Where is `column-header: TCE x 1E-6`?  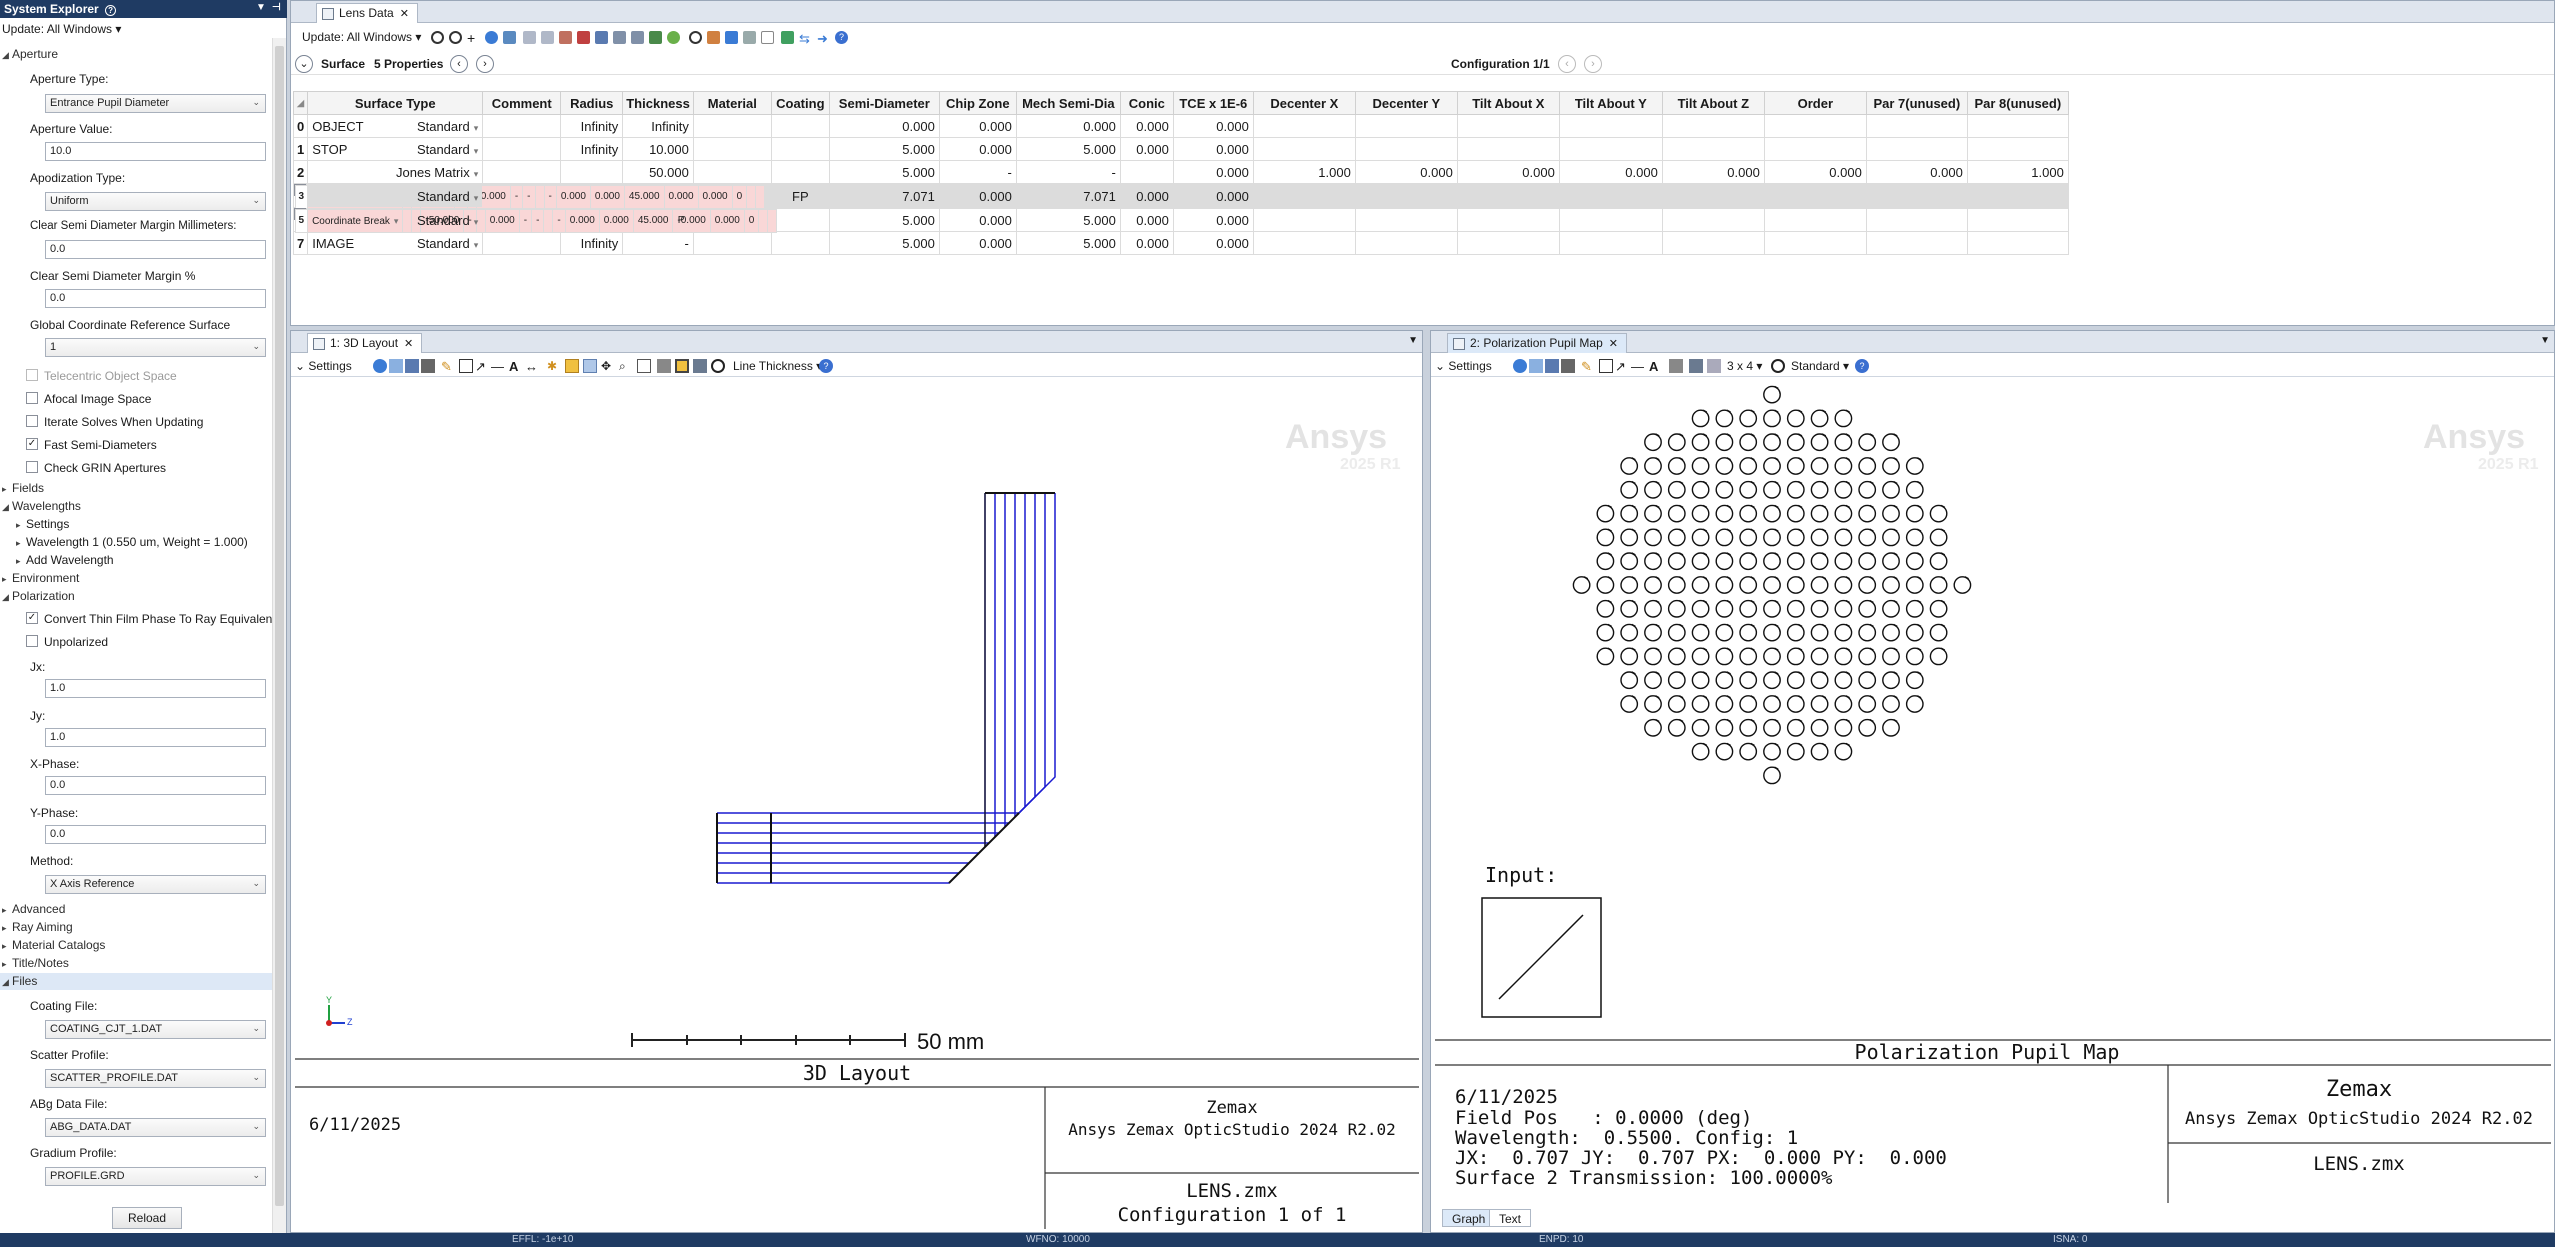
column-header: TCE x 1E-6 is located at coordinates (1213, 103).